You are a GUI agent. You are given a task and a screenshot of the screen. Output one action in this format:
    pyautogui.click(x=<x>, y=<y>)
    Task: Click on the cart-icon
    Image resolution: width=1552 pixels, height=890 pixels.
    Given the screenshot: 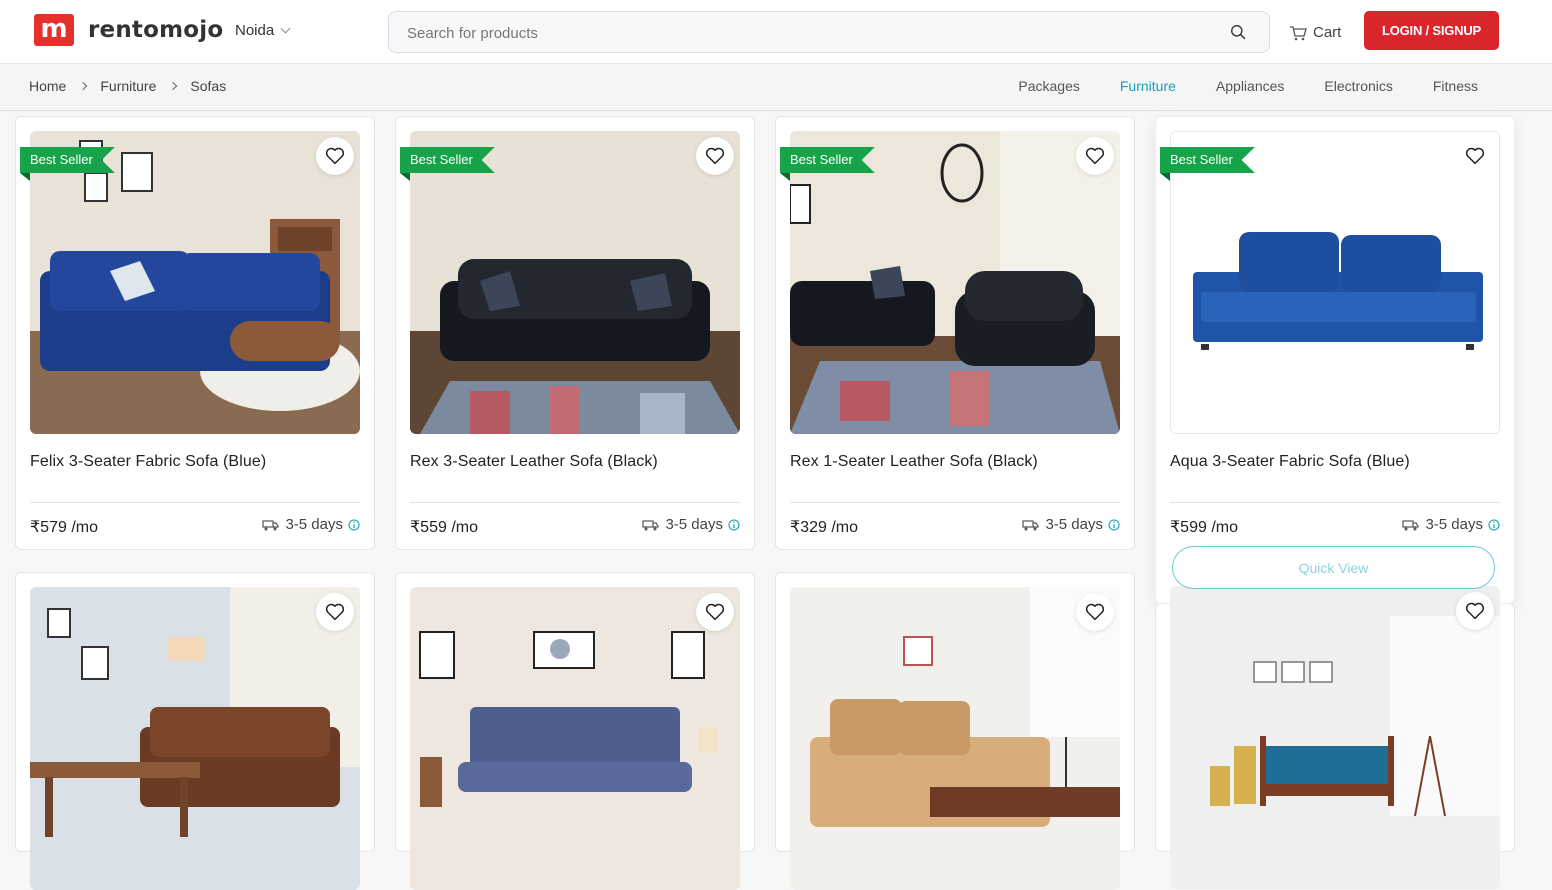 What is the action you would take?
    pyautogui.click(x=1298, y=32)
    